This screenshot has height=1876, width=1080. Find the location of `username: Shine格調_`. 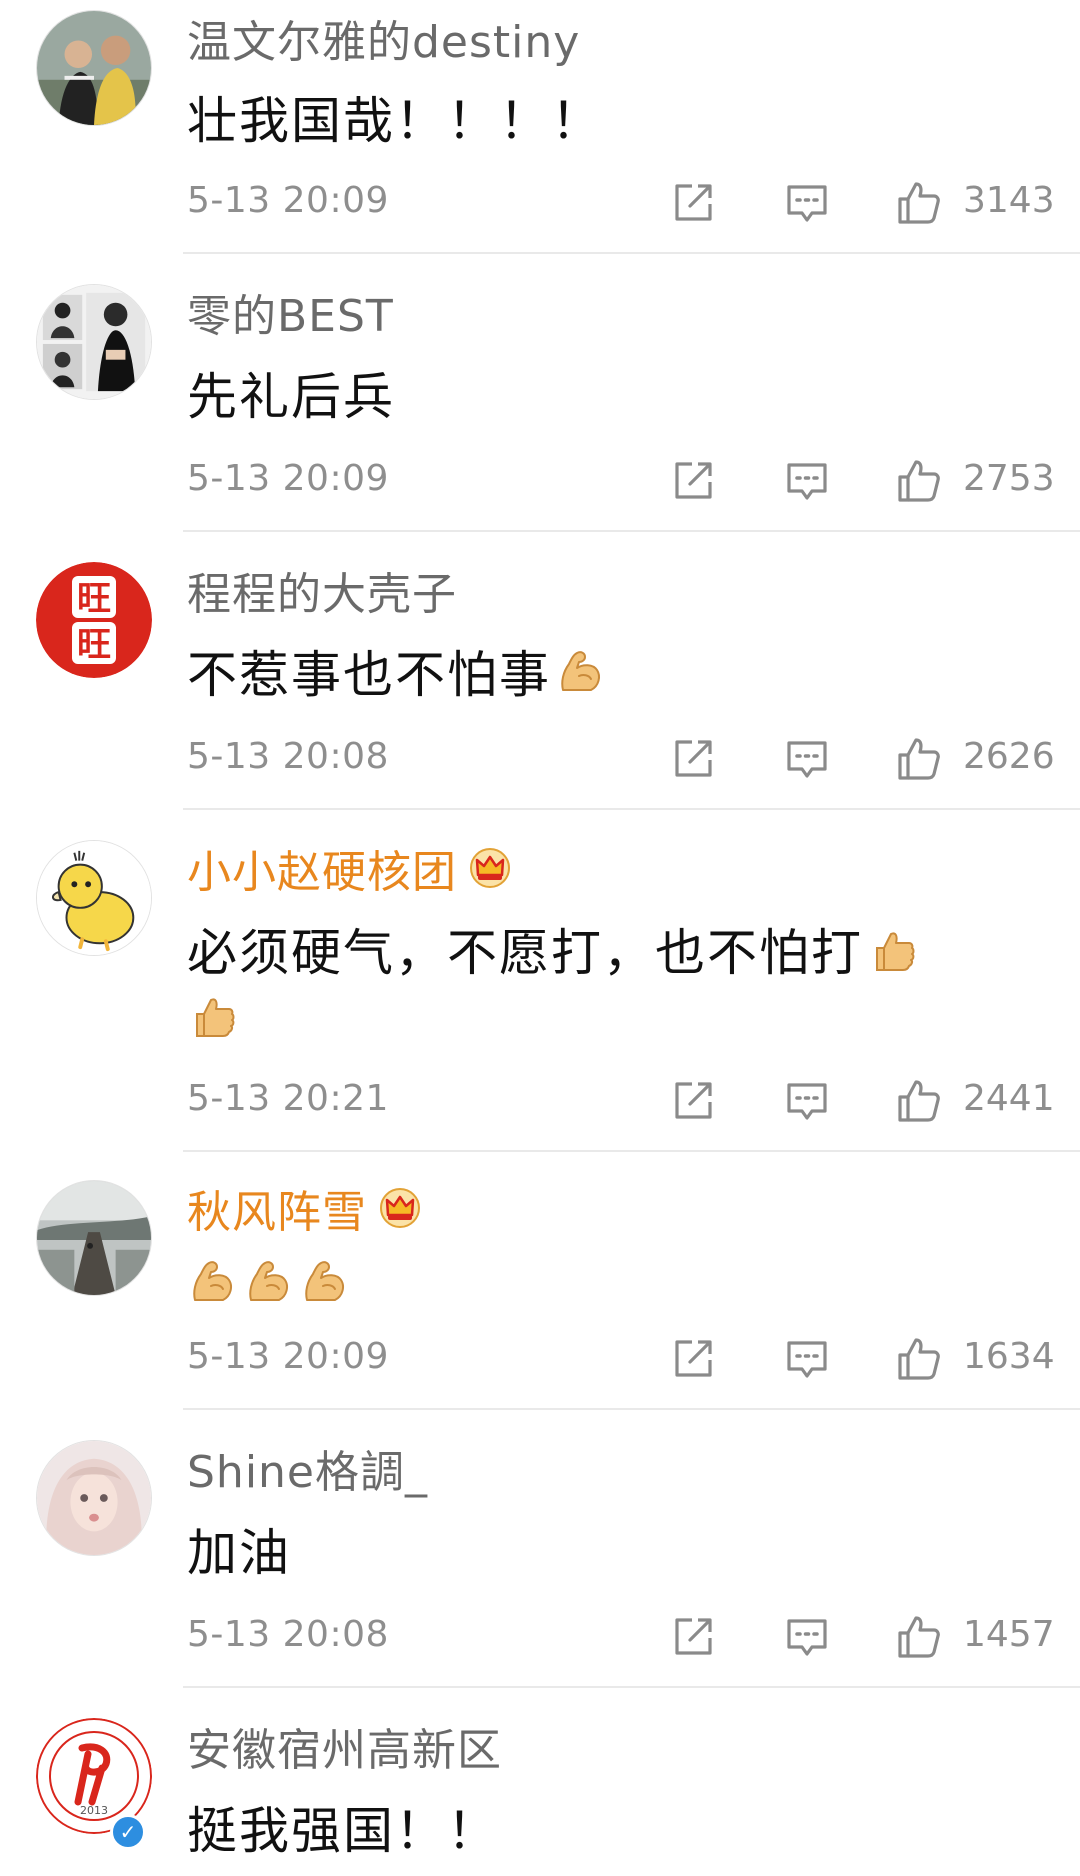

username: Shine格調_ is located at coordinates (307, 1468).